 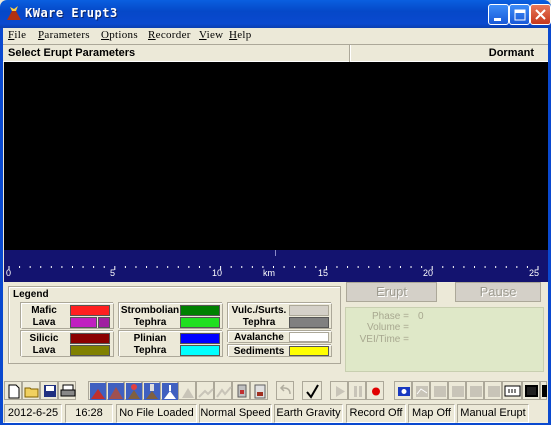 I want to click on vulcanian-label: Vulc./Surts. Tephra, so click(x=259, y=316).